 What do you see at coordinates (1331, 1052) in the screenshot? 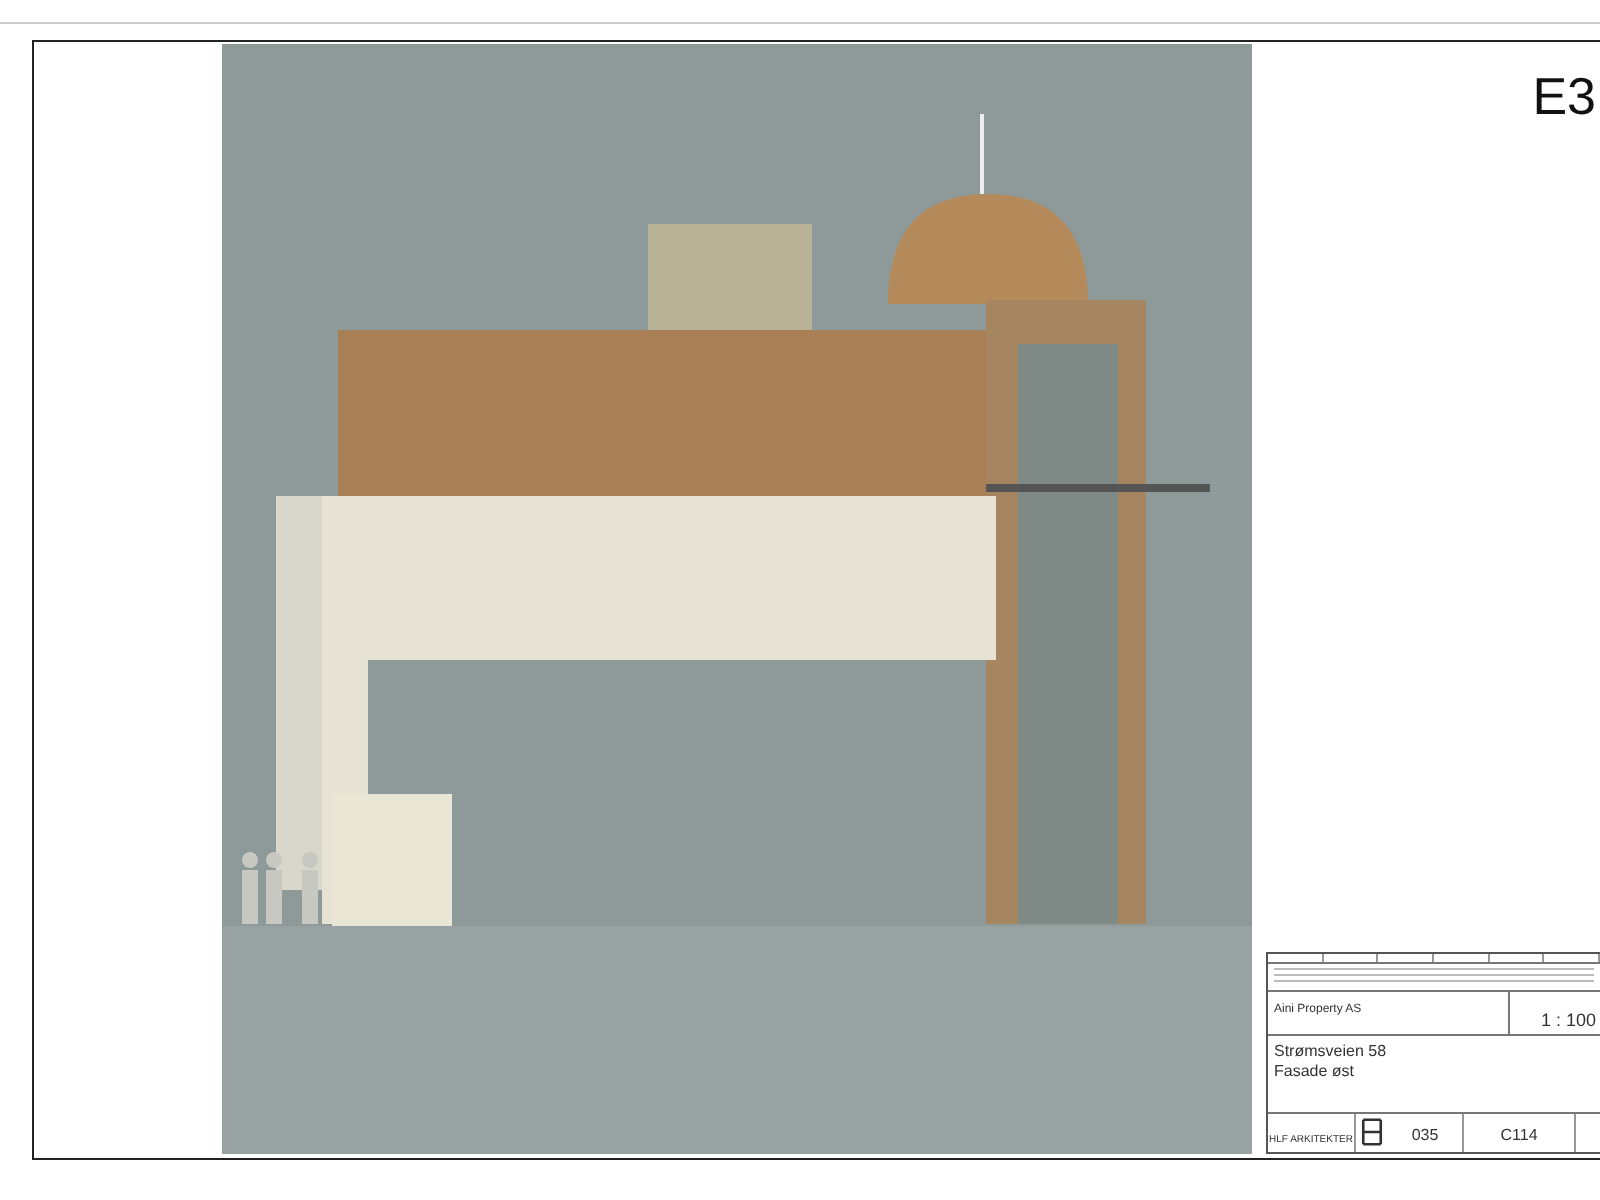
I see `project-name: Strømsveien 58` at bounding box center [1331, 1052].